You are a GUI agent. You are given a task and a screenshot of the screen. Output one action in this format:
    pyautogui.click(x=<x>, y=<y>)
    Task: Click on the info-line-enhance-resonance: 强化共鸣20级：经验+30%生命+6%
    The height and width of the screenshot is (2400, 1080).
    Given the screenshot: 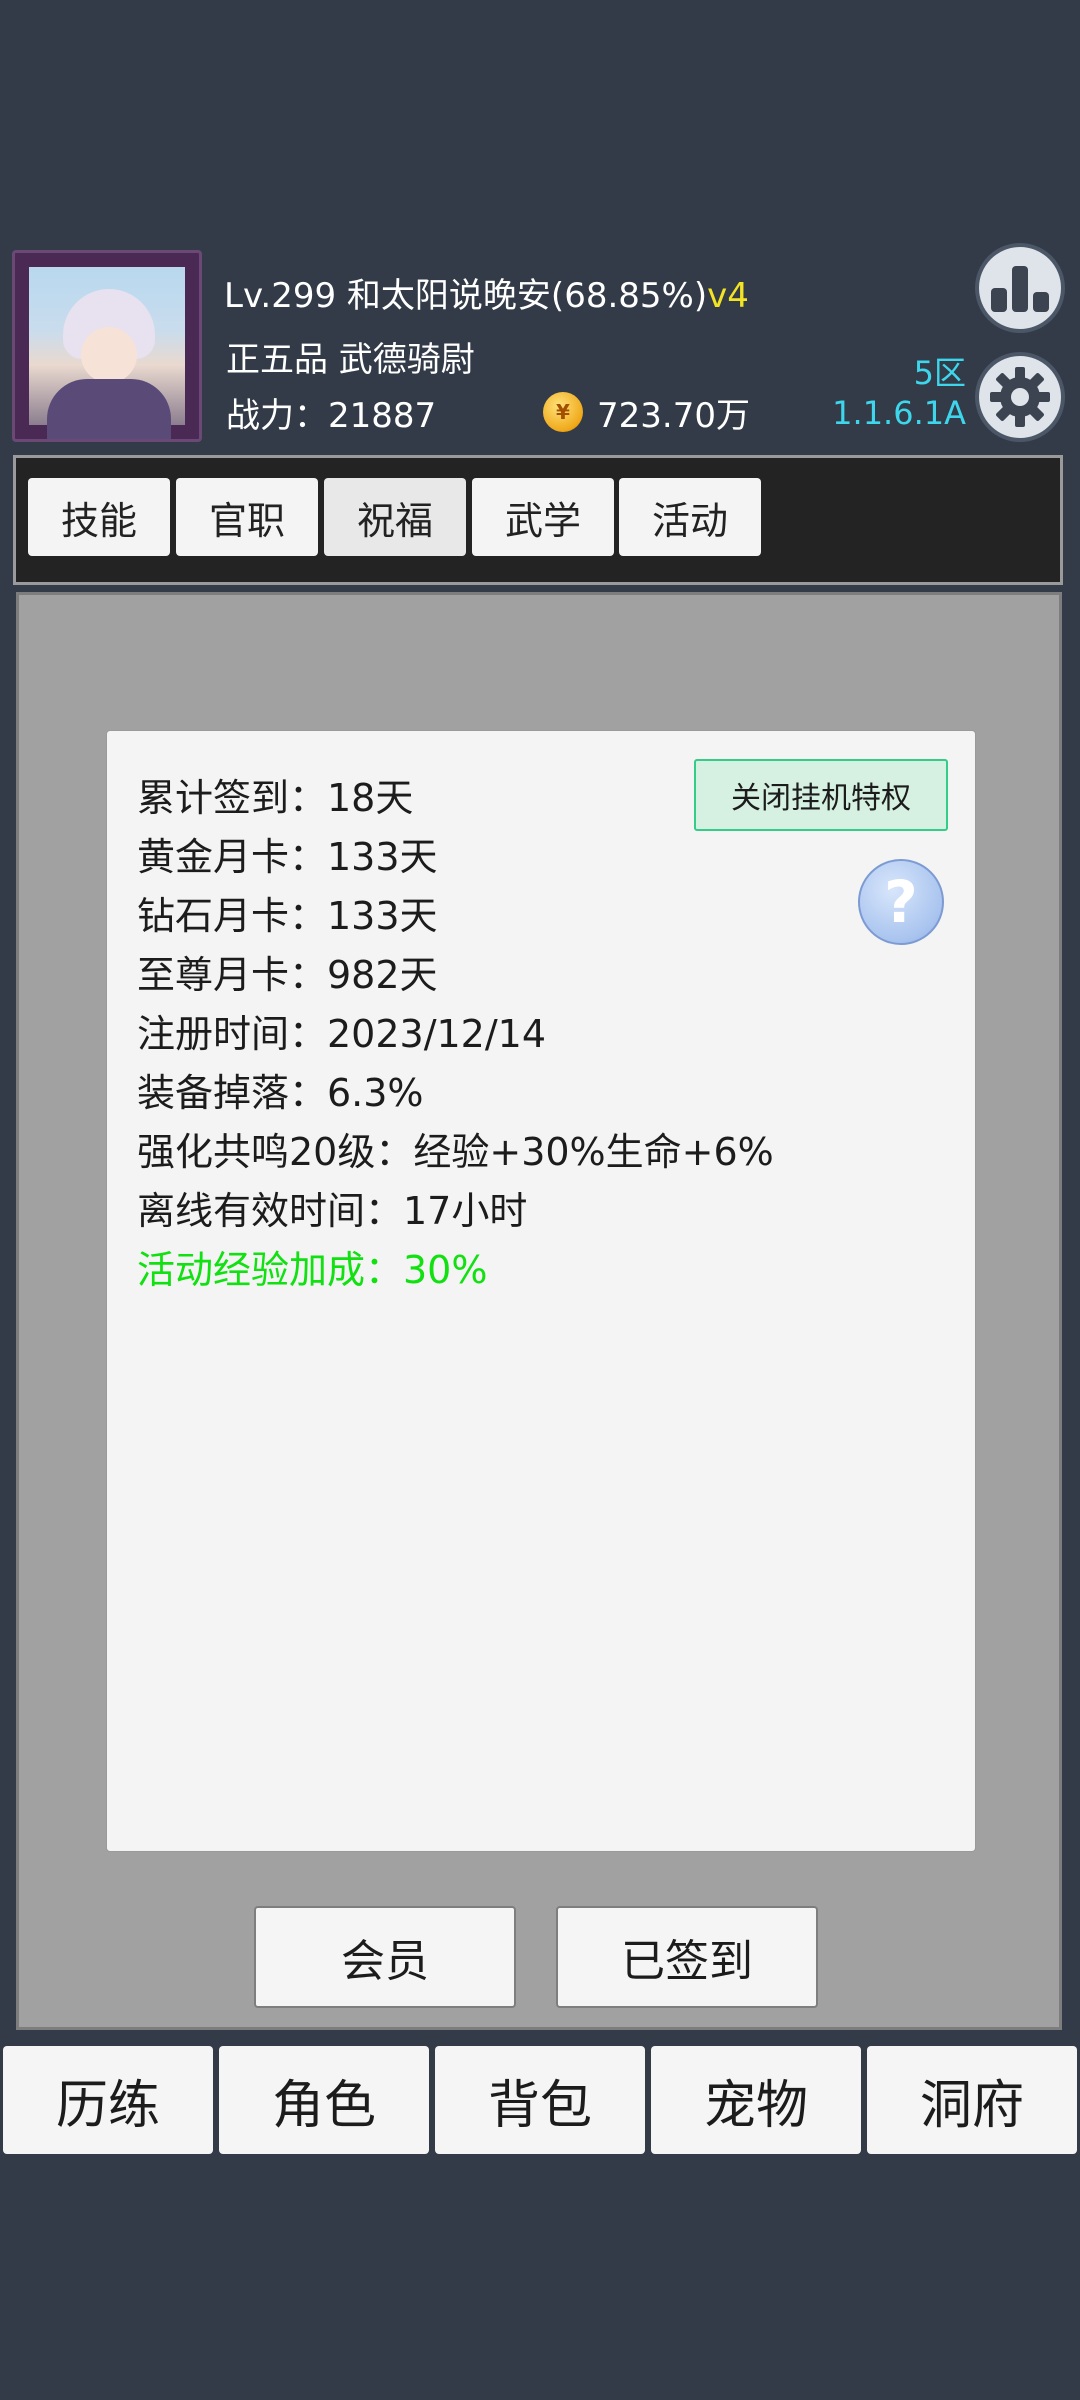 What is the action you would take?
    pyautogui.click(x=455, y=1152)
    